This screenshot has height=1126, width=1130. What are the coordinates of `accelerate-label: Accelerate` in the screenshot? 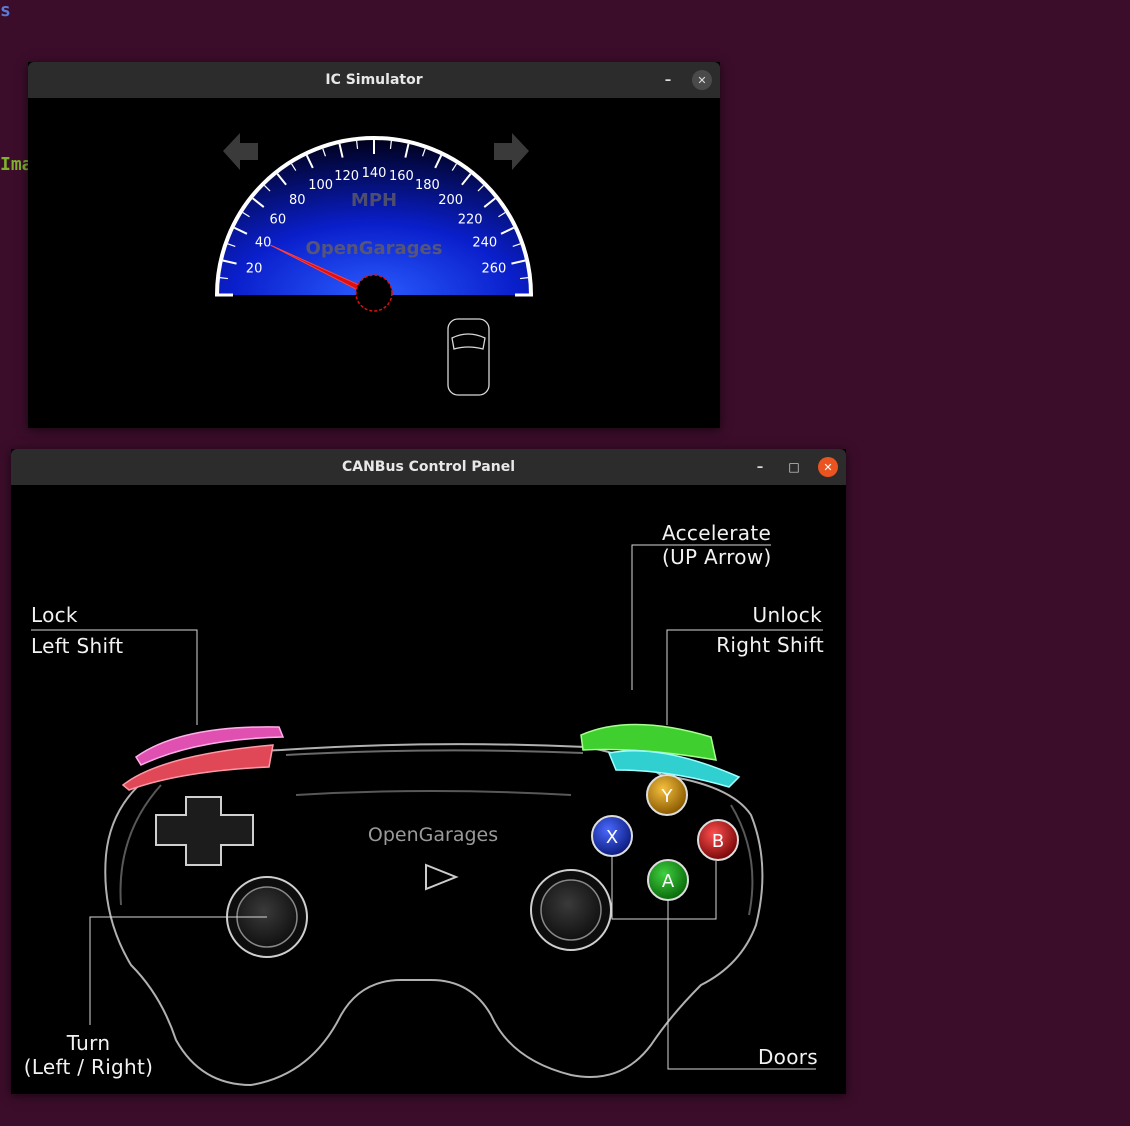 It's located at (717, 533).